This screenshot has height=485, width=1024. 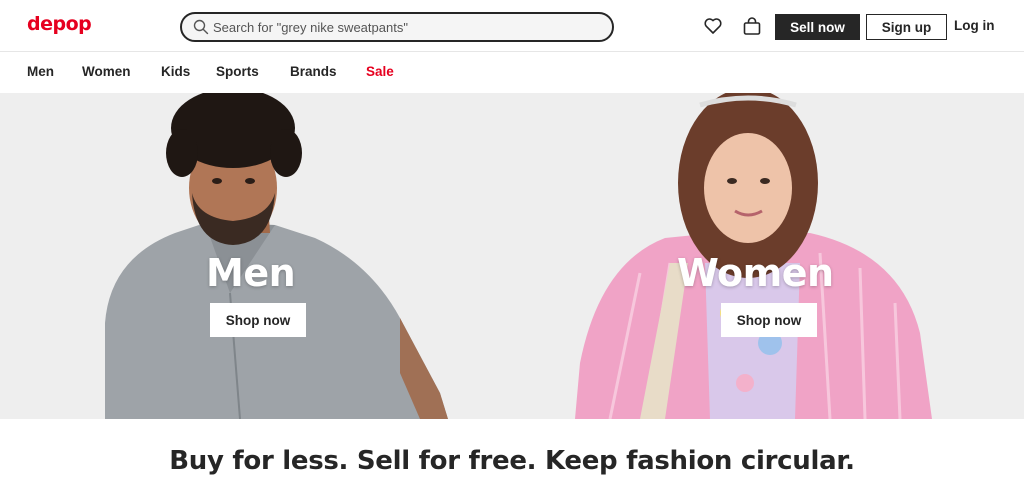 What do you see at coordinates (313, 71) in the screenshot?
I see `nav-item-brands: Brands` at bounding box center [313, 71].